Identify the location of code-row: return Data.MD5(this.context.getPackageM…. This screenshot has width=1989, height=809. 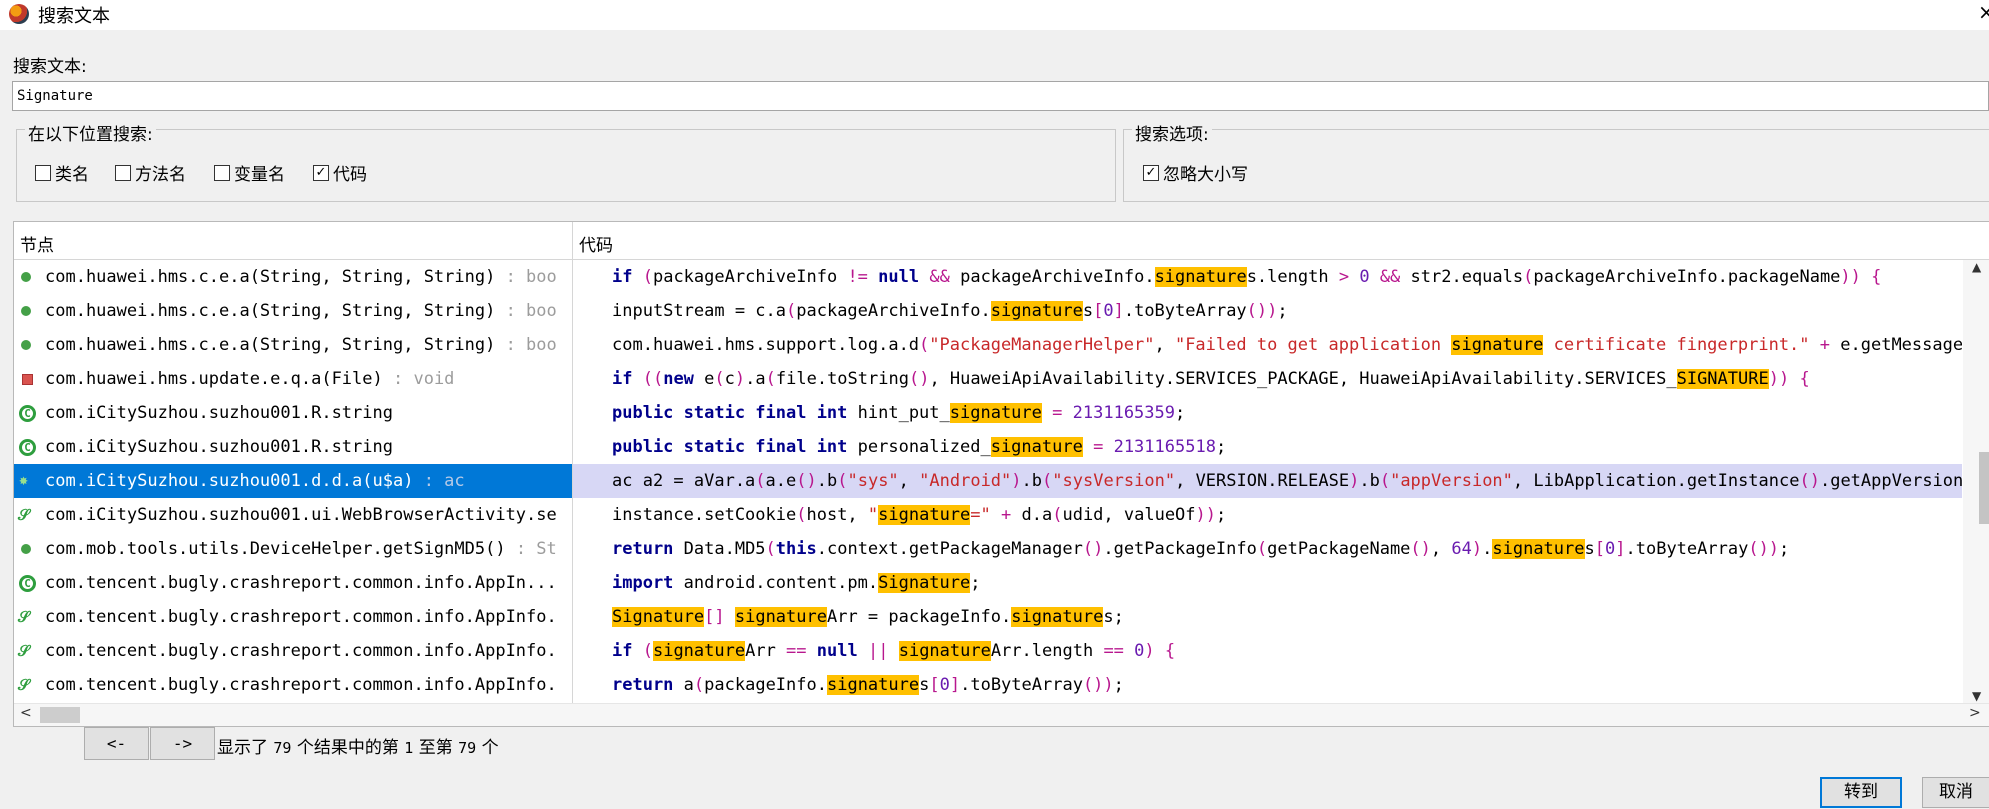
(1267, 549).